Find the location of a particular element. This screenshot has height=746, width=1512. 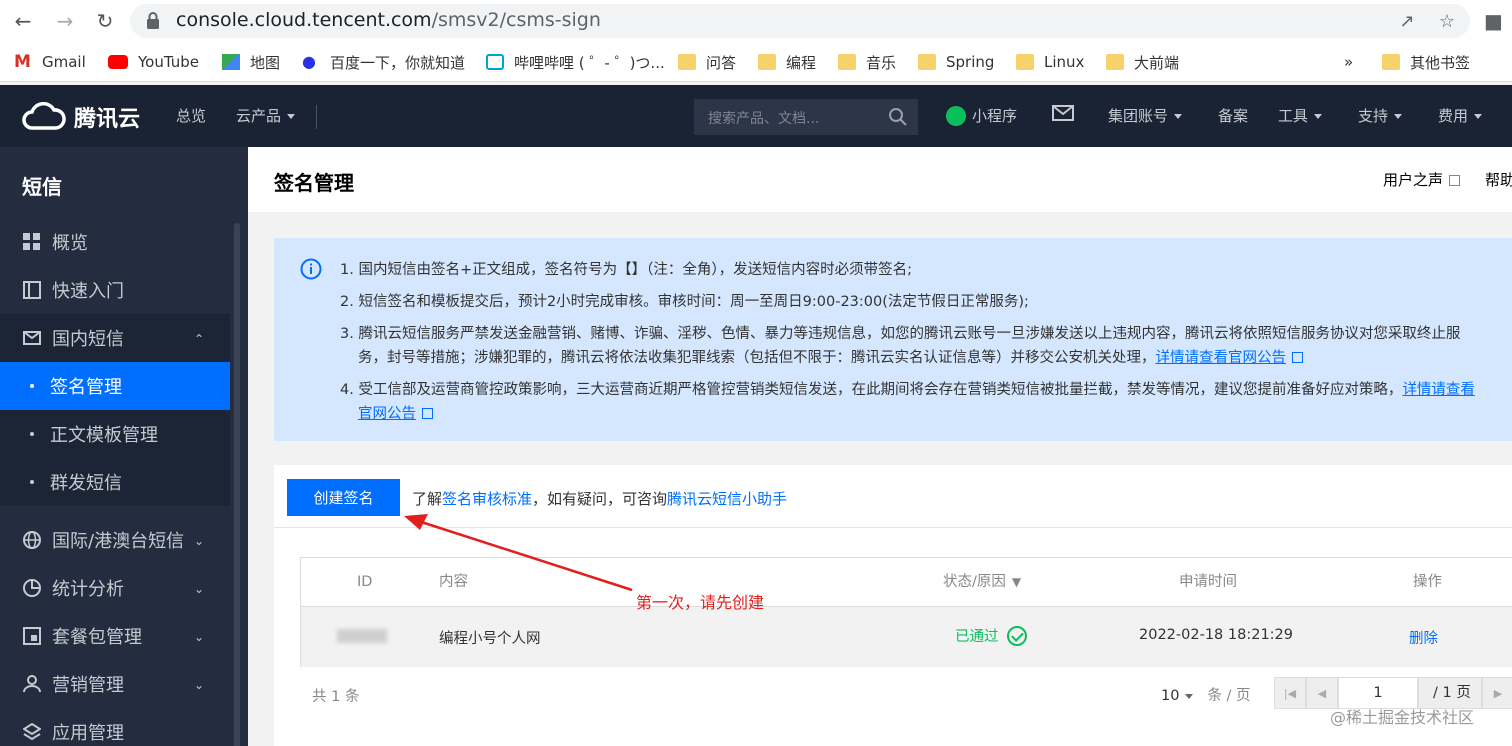

sidebar-item-apps: 应用管理 is located at coordinates (115, 727).